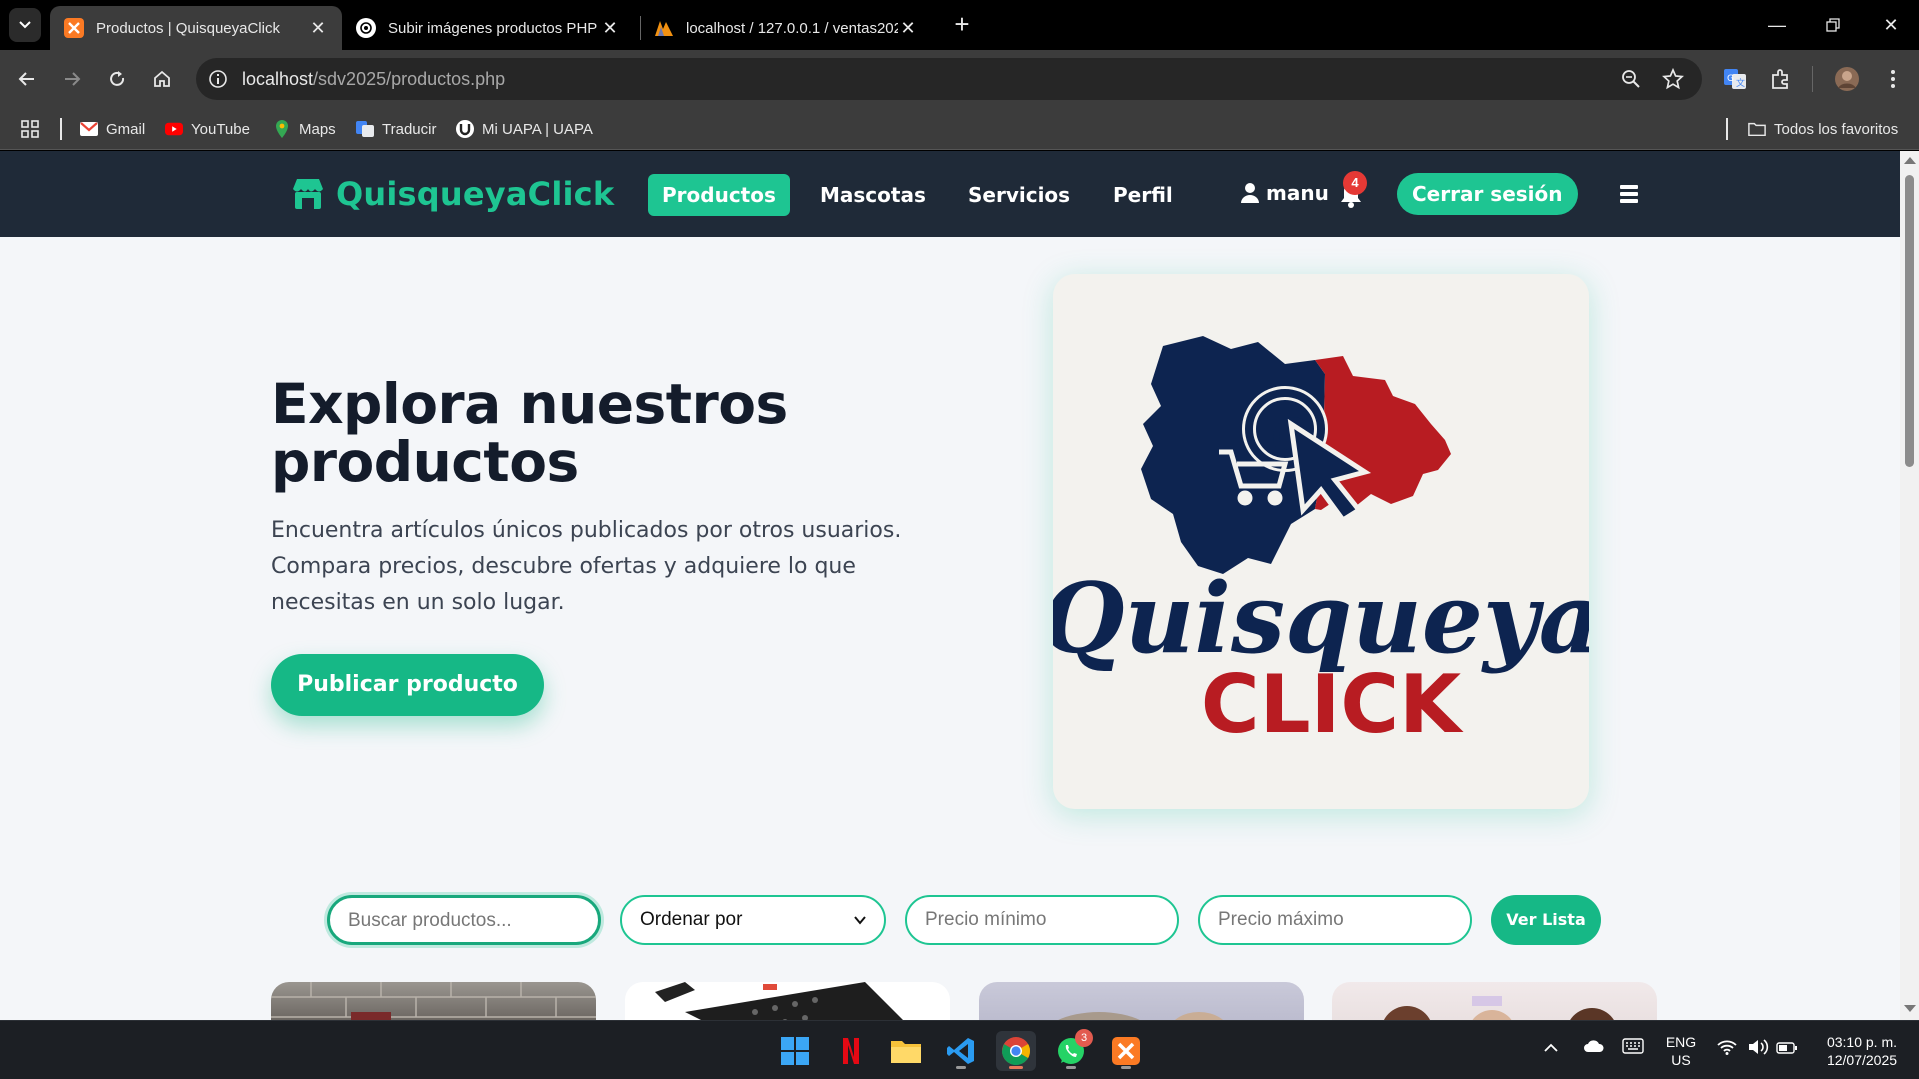 This screenshot has width=1919, height=1079. What do you see at coordinates (1673, 79) in the screenshot?
I see `star-icon` at bounding box center [1673, 79].